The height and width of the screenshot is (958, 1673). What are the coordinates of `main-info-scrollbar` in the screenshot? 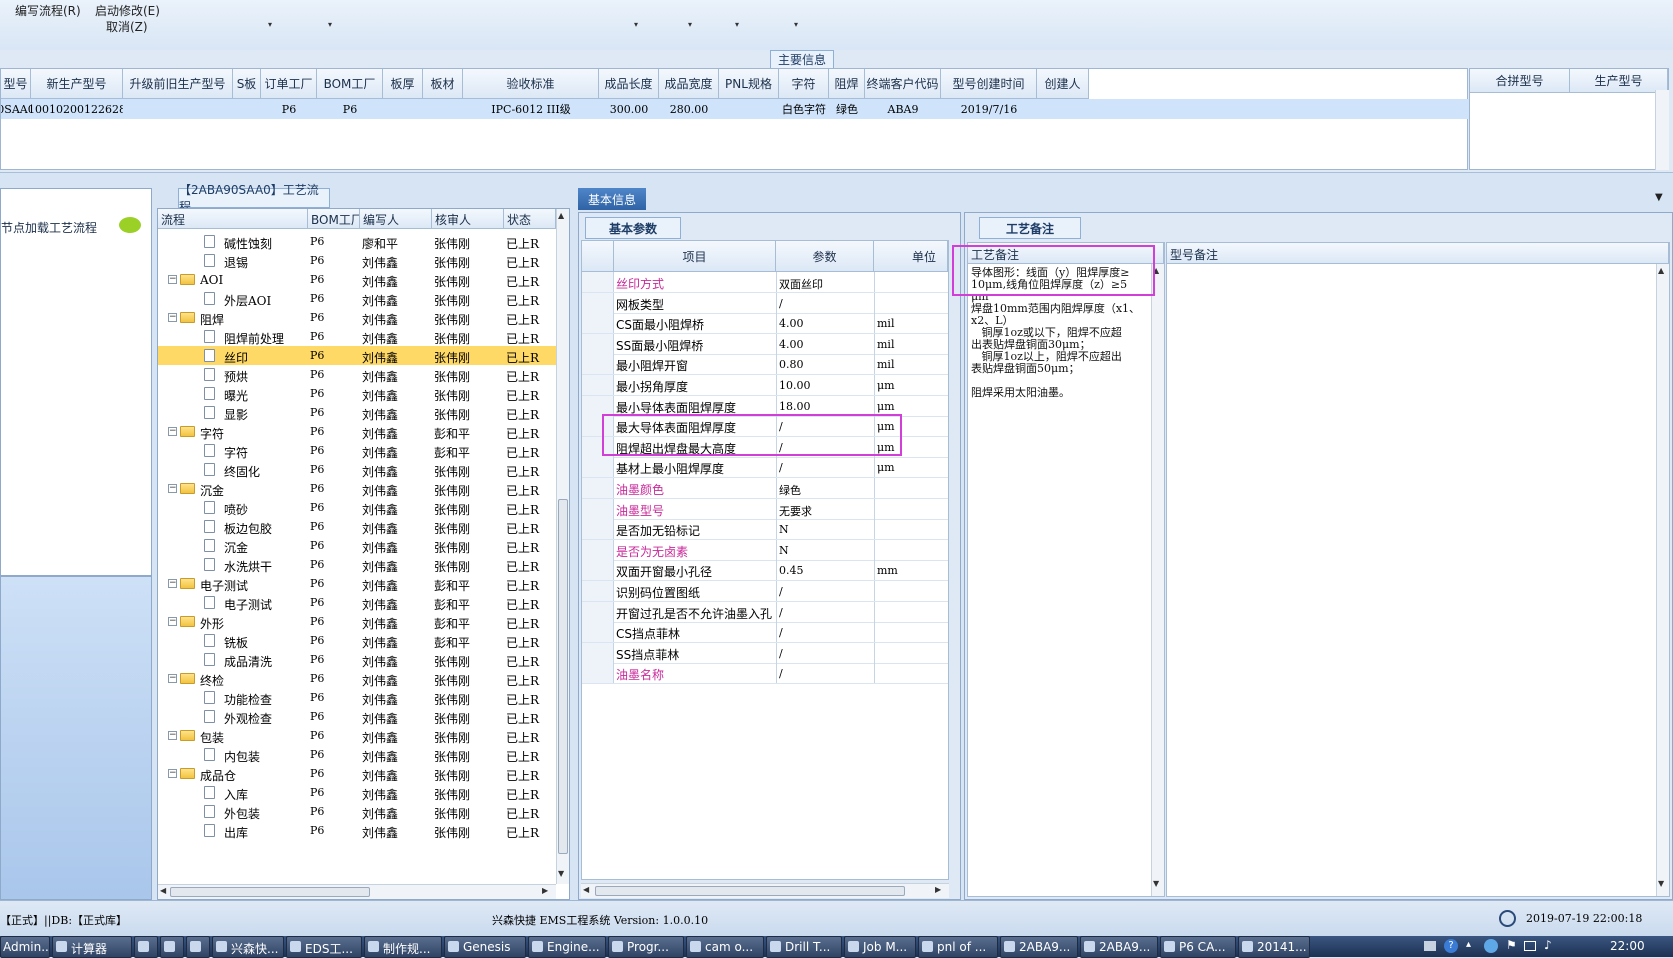 It's located at (1662, 130).